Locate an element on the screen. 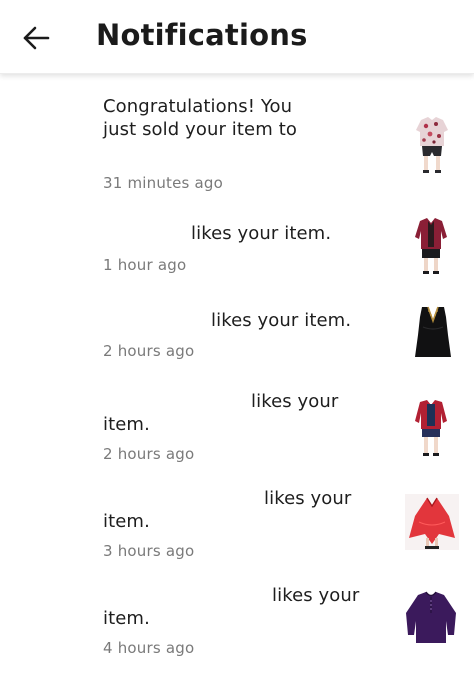 This screenshot has width=474, height=675. top-app-bar: Notifications is located at coordinates (237, 37).